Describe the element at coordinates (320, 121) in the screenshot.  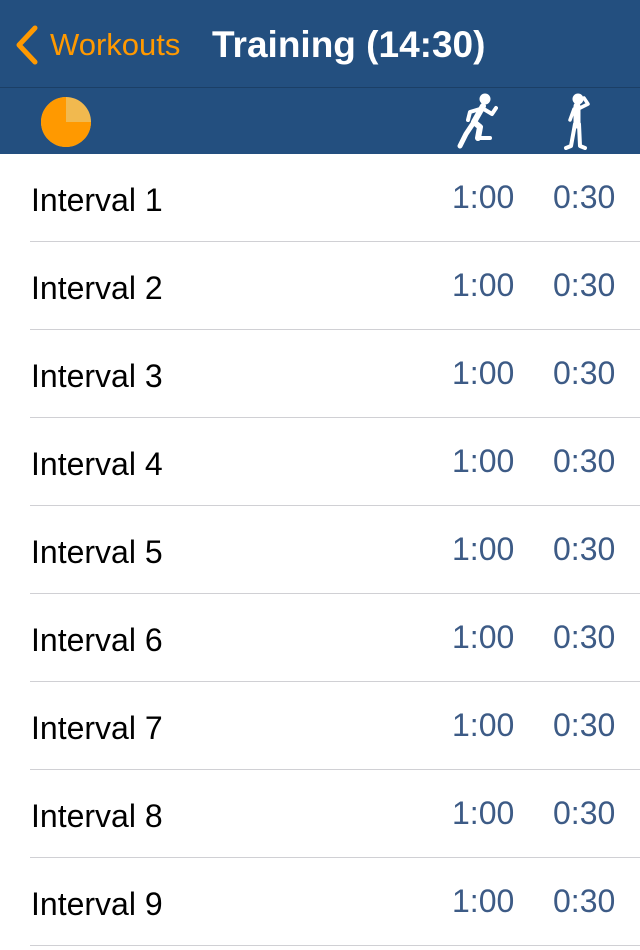
I see `column-header-bar` at that location.